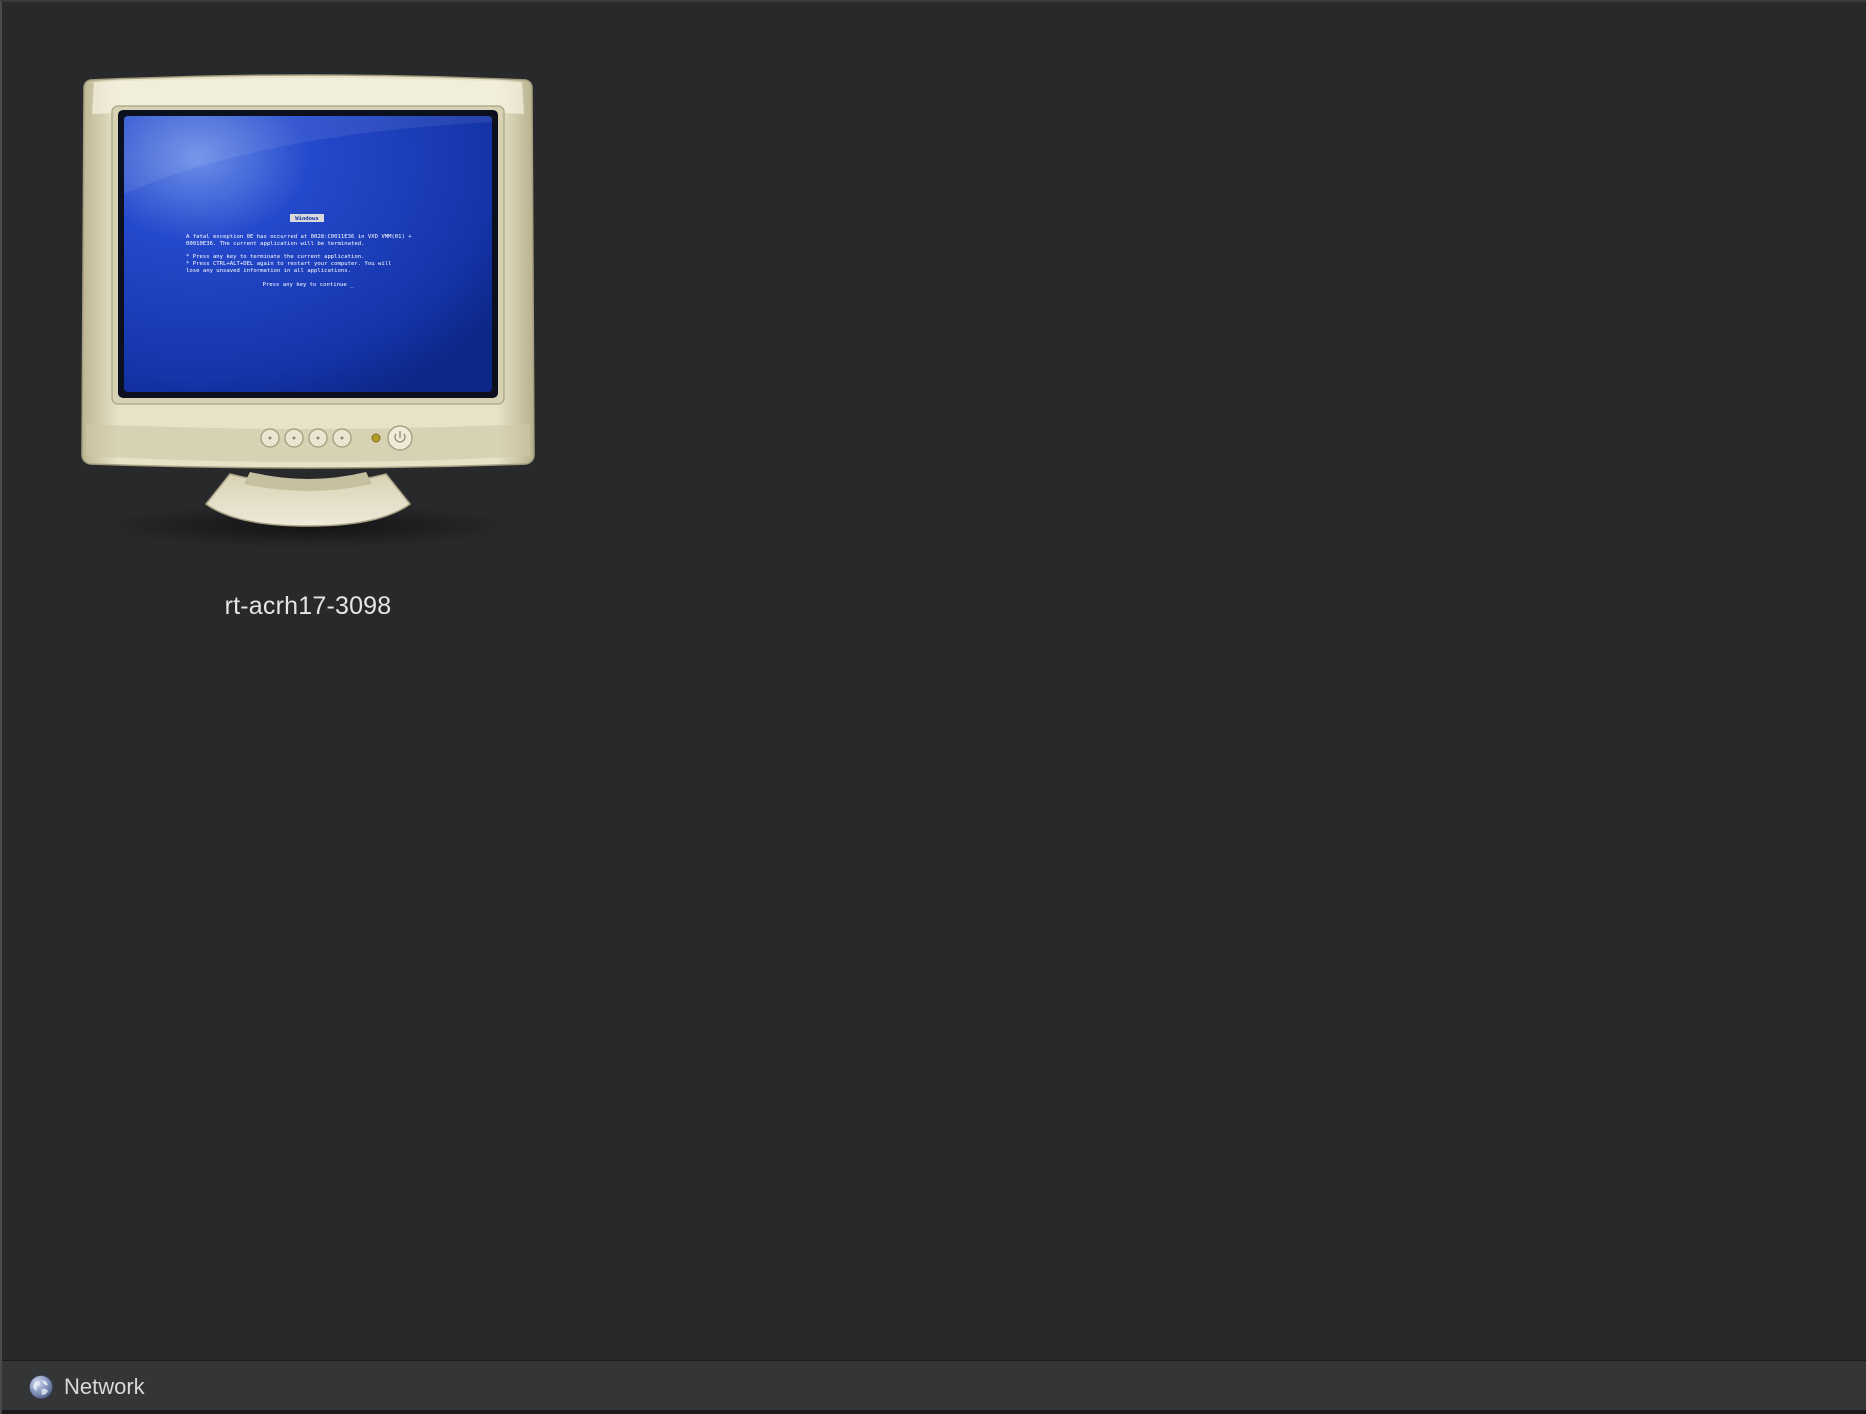  What do you see at coordinates (934, 1386) in the screenshot?
I see `path-bar: Network` at bounding box center [934, 1386].